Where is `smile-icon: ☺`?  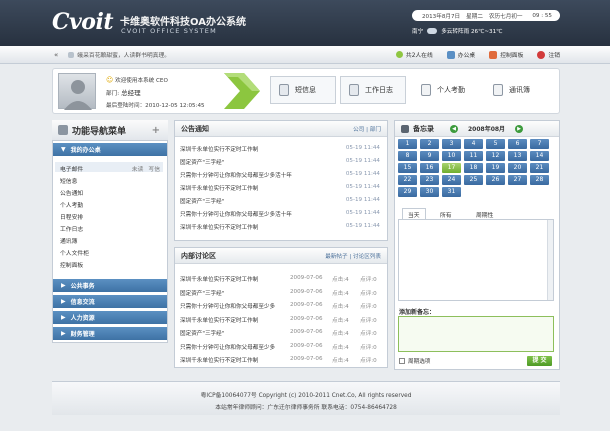 smile-icon: ☺ is located at coordinates (110, 80).